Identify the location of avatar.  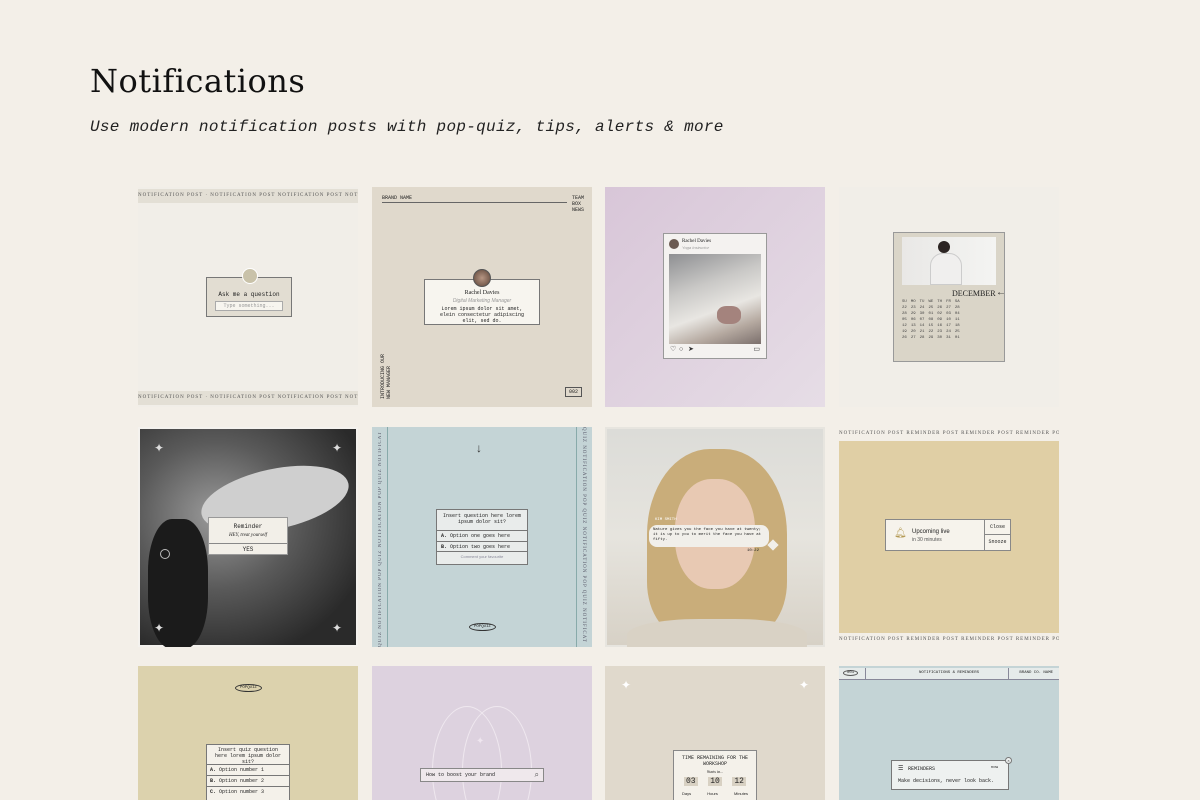
(674, 244).